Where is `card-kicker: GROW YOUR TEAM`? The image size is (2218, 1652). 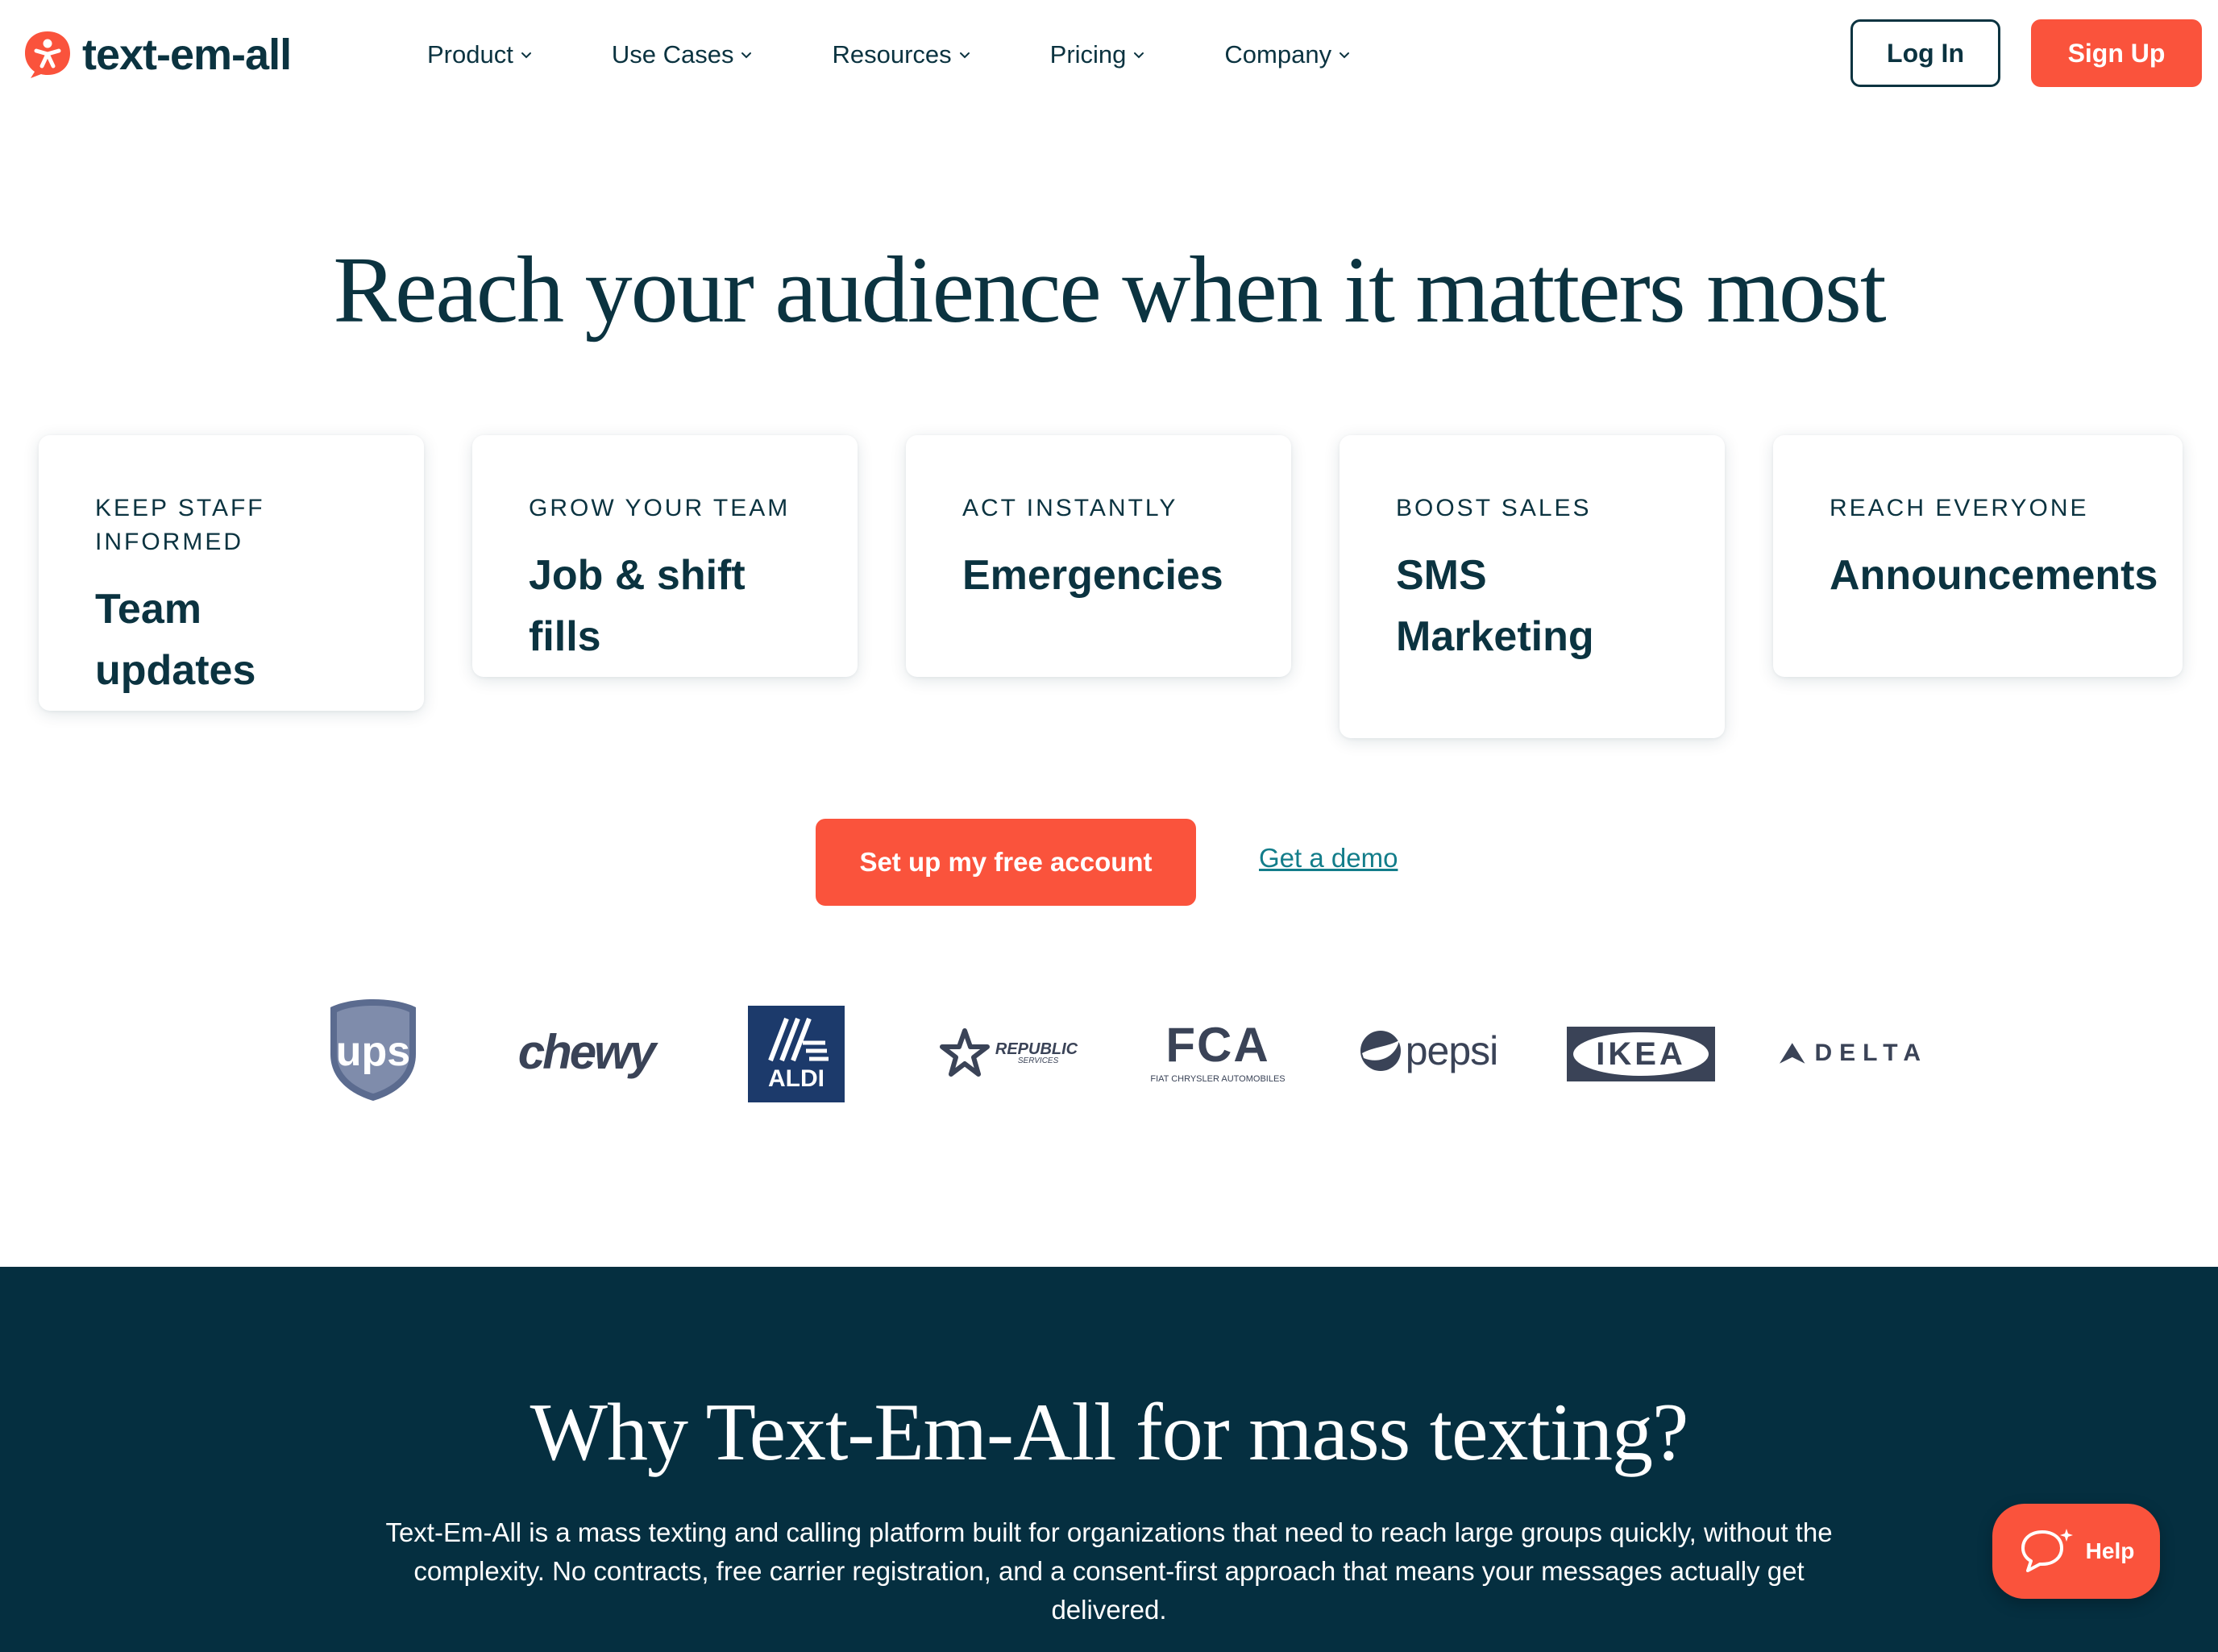 card-kicker: GROW YOUR TEAM is located at coordinates (660, 508).